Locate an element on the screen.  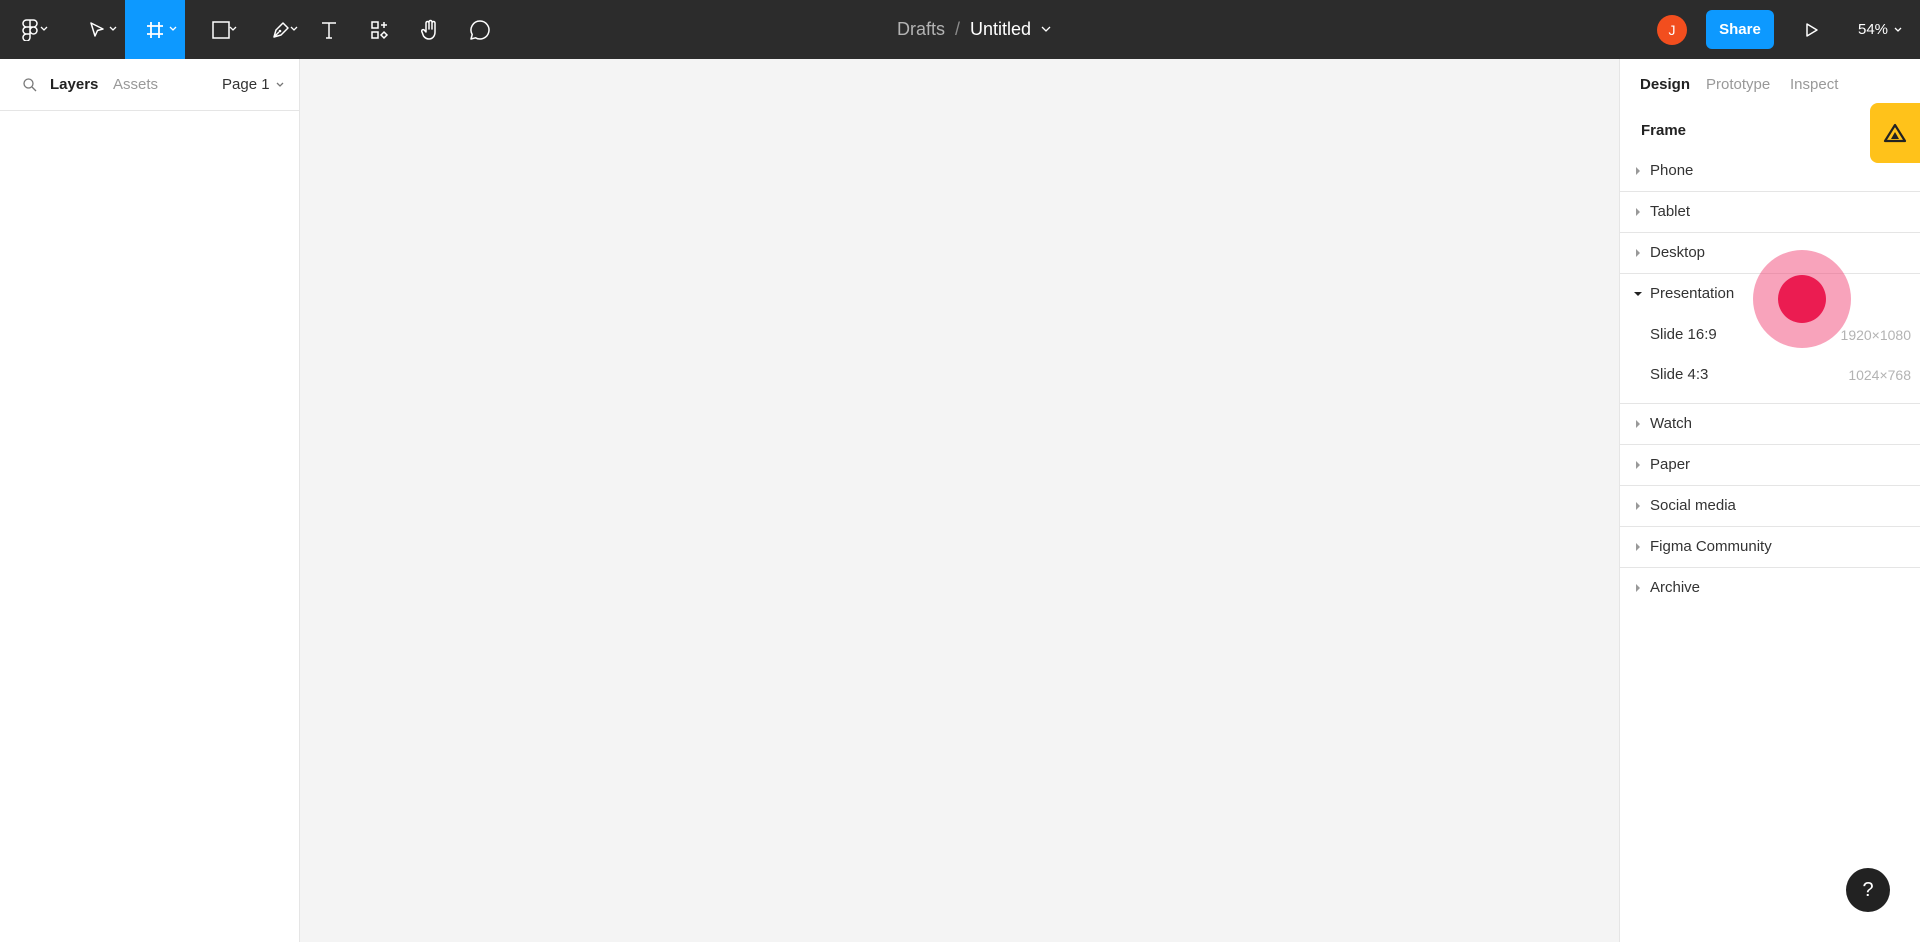
frame-tool-button is located at coordinates (155, 29).